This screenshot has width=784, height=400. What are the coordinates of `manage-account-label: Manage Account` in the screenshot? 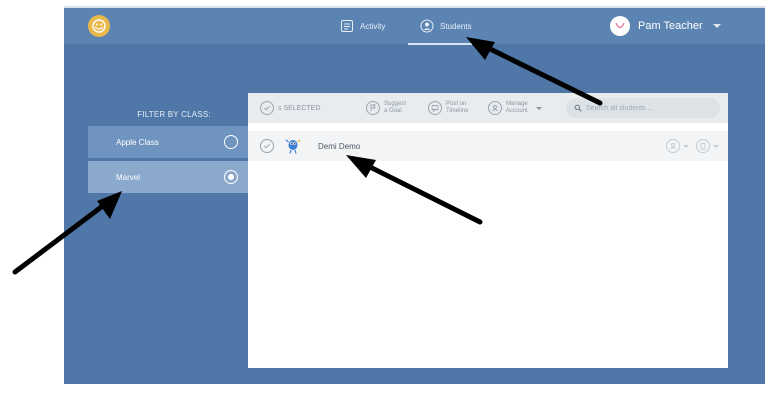 It's located at (517, 108).